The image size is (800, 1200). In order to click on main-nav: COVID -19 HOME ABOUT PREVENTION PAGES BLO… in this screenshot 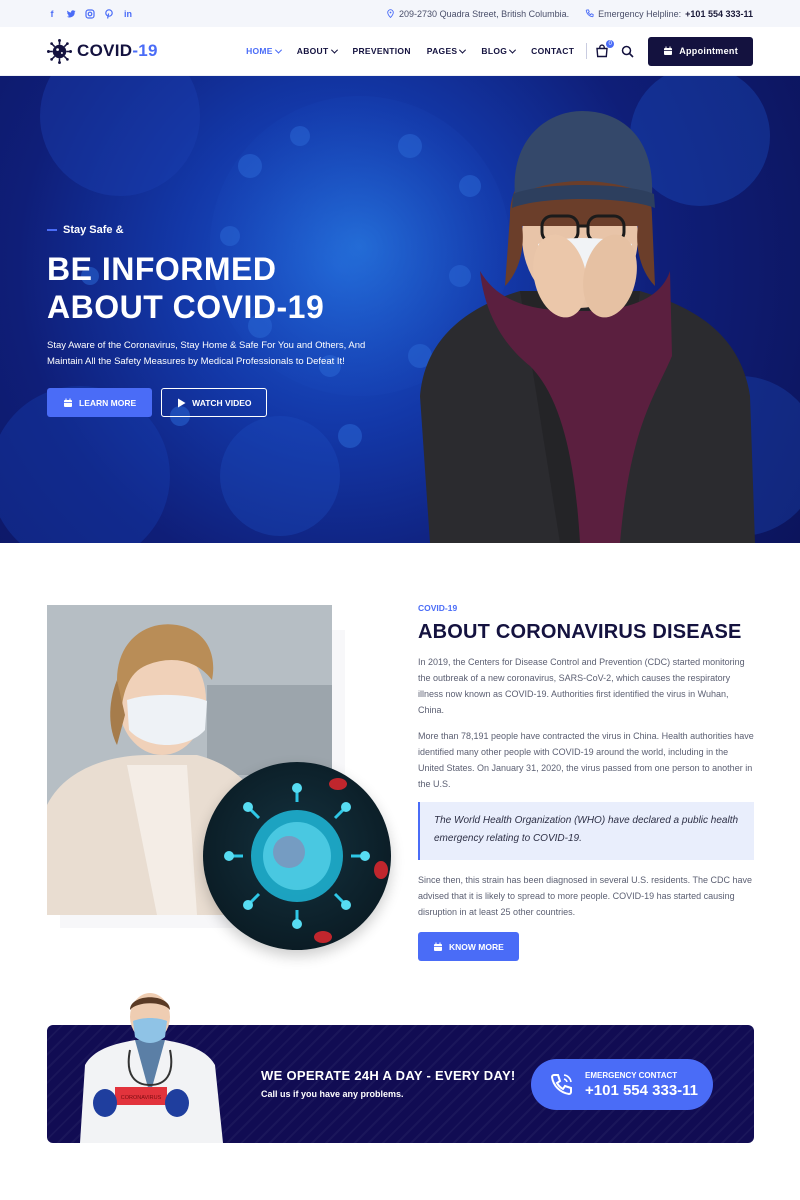, I will do `click(400, 51)`.